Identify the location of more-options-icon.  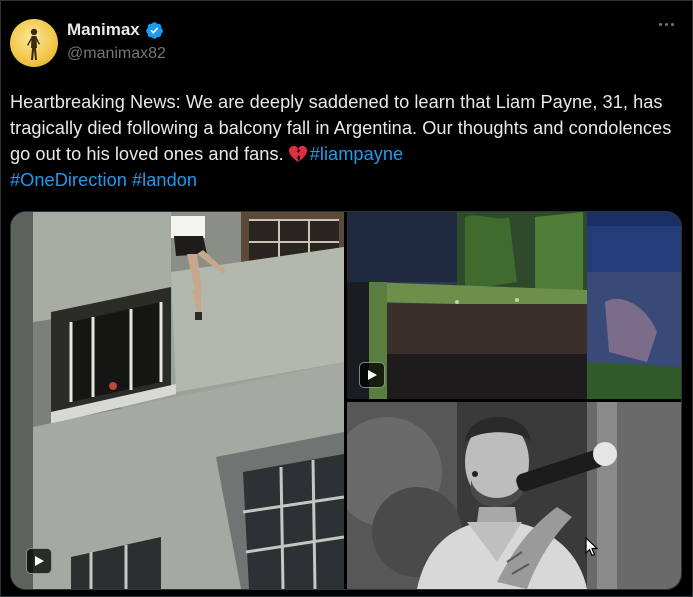
(666, 24).